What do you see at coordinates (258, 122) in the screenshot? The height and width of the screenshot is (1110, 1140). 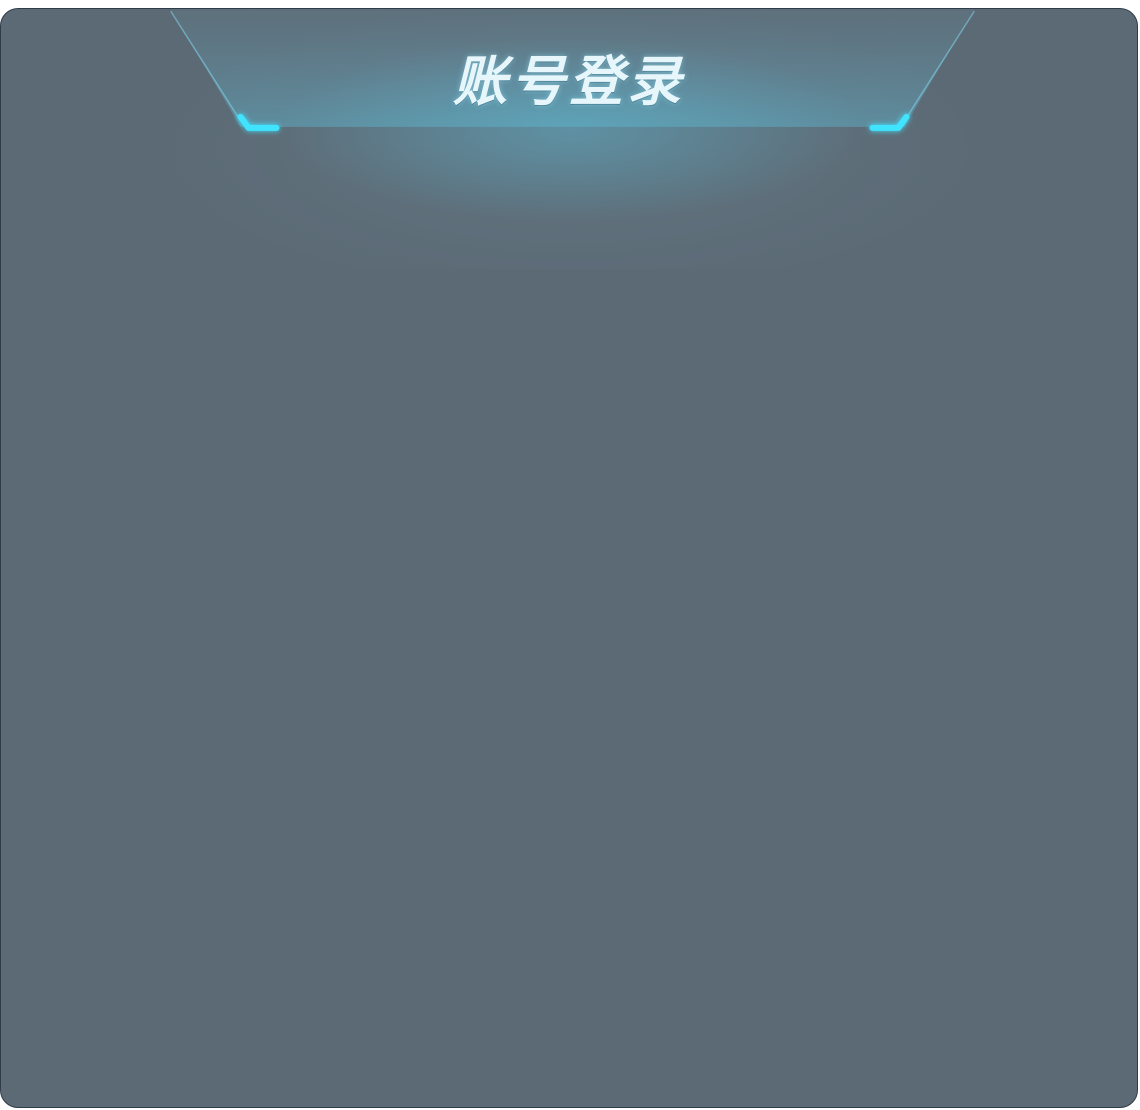 I see `header-left-corner-accent` at bounding box center [258, 122].